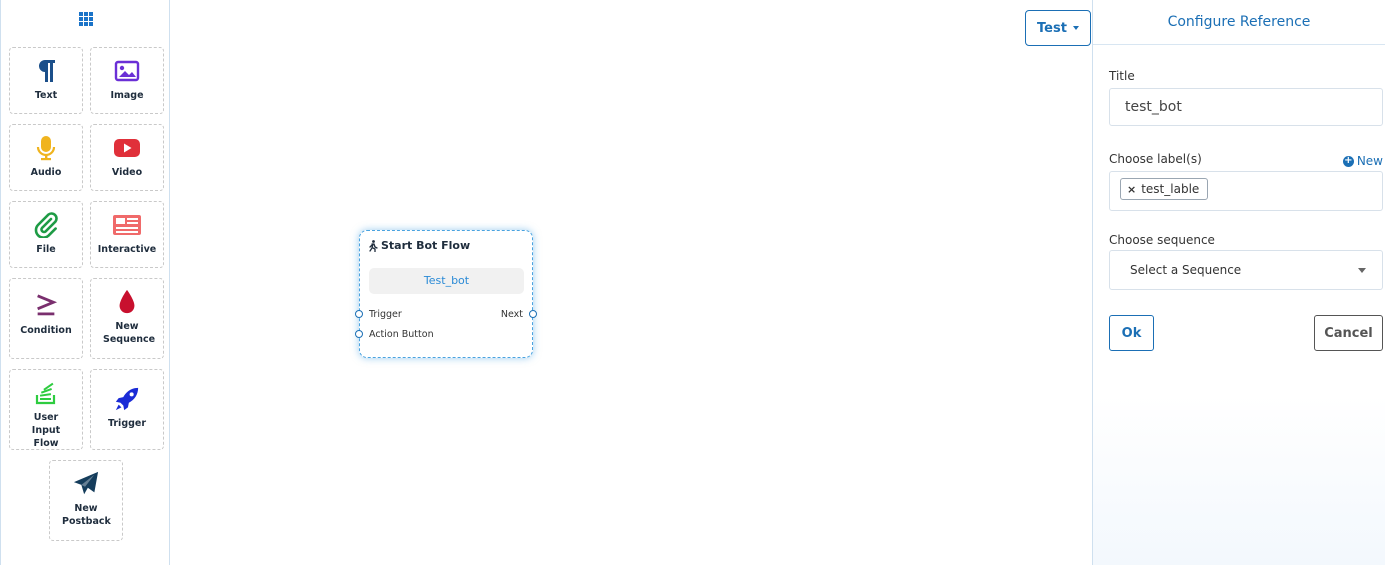 The image size is (1385, 565). I want to click on node-action-button-label: Action Button, so click(401, 334).